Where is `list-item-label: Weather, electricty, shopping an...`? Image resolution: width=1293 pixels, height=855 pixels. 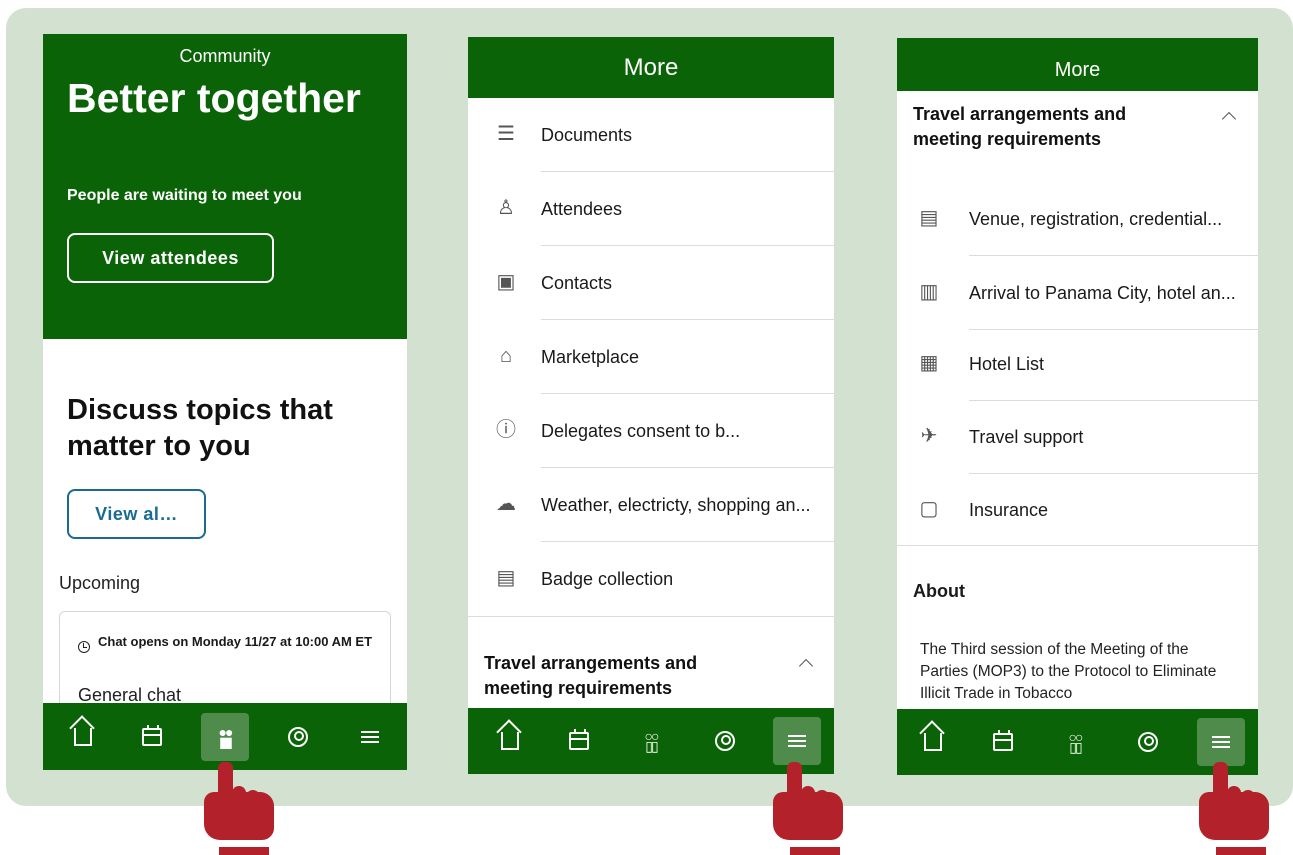 list-item-label: Weather, electricty, shopping an... is located at coordinates (676, 505).